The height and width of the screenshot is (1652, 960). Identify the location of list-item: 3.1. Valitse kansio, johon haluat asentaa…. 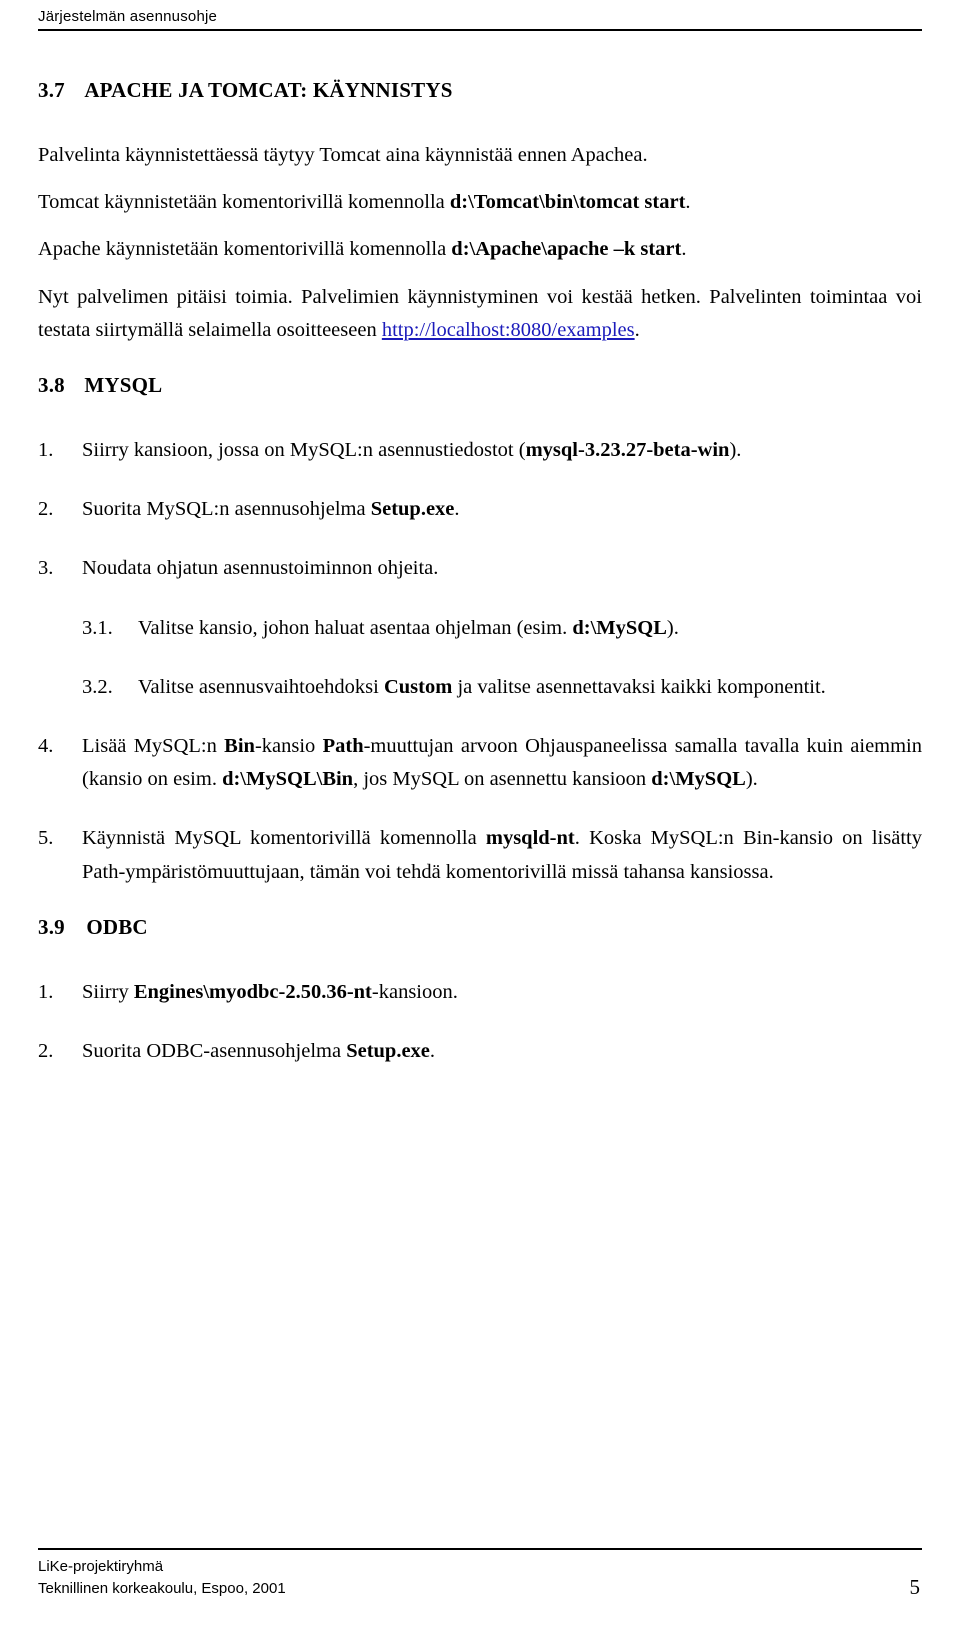
(502, 628).